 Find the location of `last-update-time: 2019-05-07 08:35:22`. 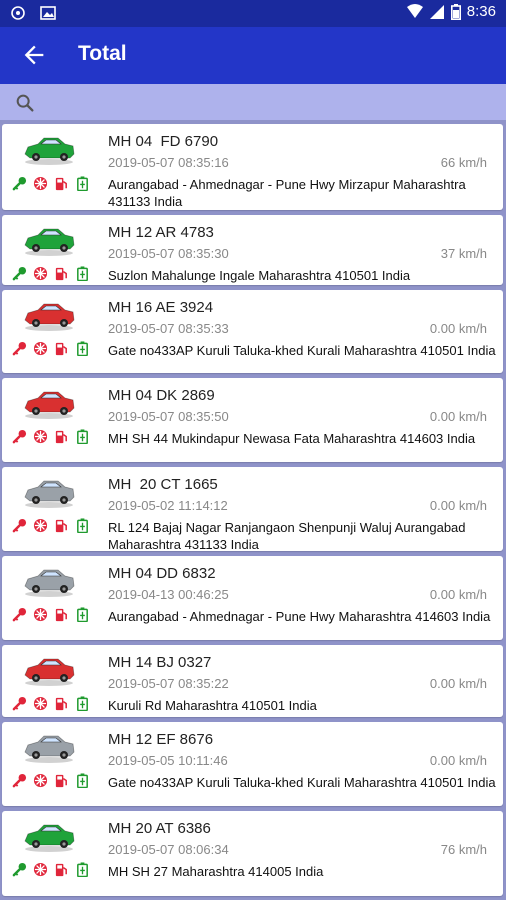

last-update-time: 2019-05-07 08:35:22 is located at coordinates (168, 683).